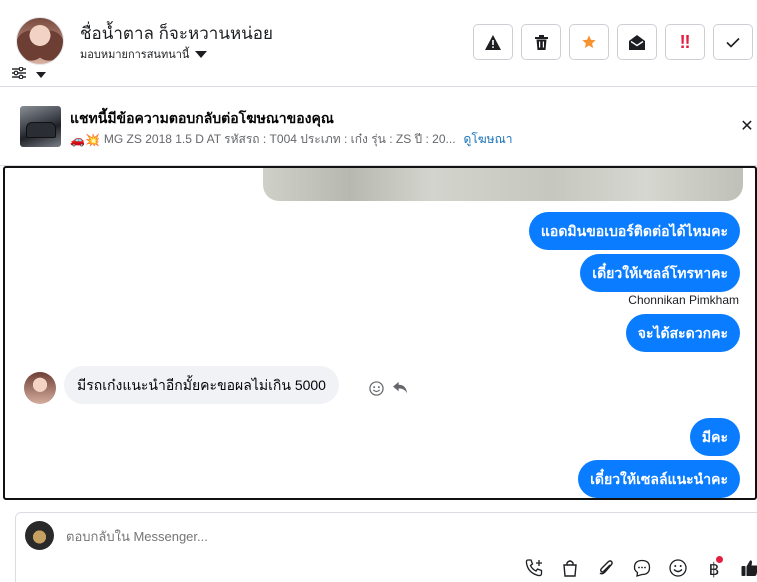 Image resolution: width=757 pixels, height=582 pixels. I want to click on star-button, so click(589, 42).